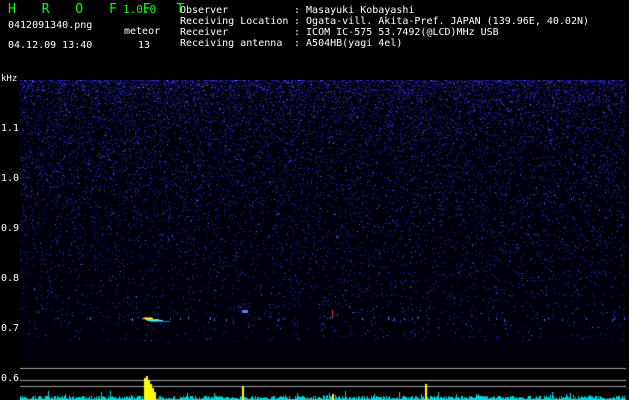 Image resolution: width=629 pixels, height=400 pixels. What do you see at coordinates (10, 228) in the screenshot?
I see `freq-tick: 0.9` at bounding box center [10, 228].